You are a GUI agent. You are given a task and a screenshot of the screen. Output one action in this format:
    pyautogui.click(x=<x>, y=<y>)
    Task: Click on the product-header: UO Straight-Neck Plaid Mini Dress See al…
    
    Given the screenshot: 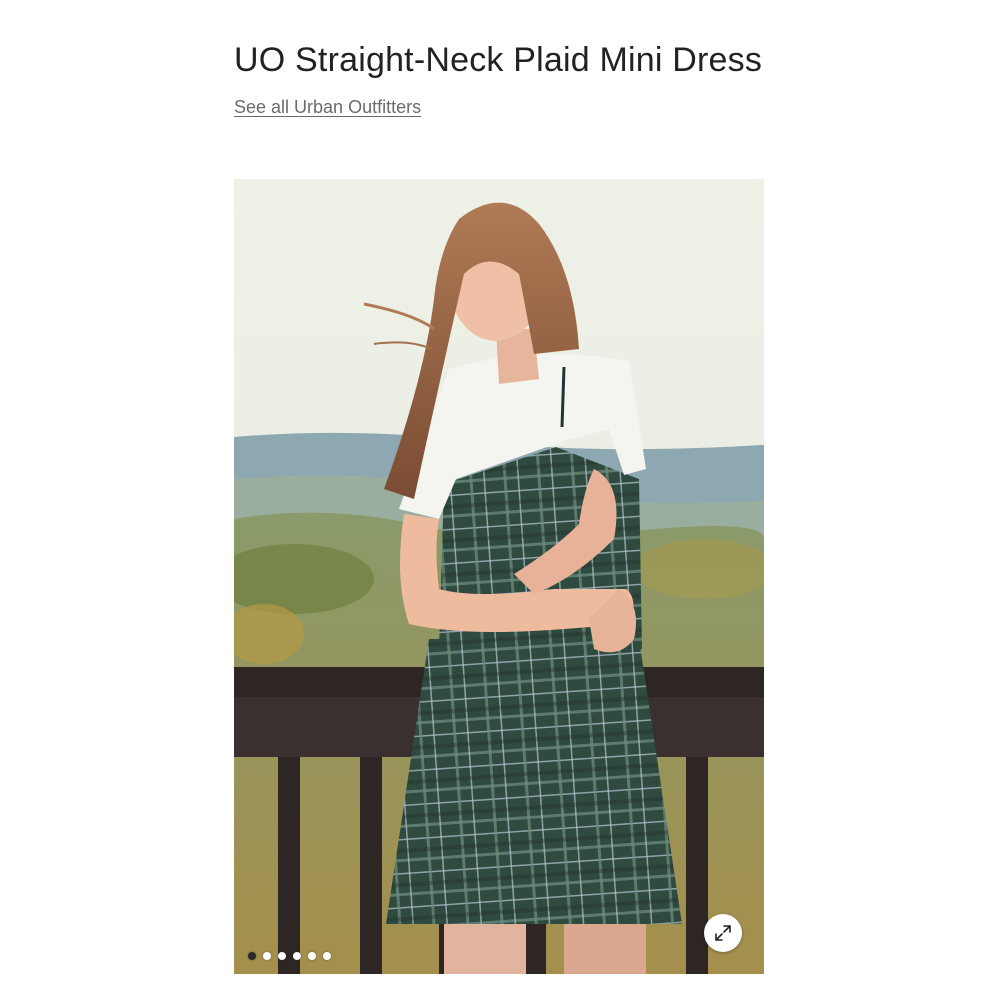 What is the action you would take?
    pyautogui.click(x=504, y=78)
    